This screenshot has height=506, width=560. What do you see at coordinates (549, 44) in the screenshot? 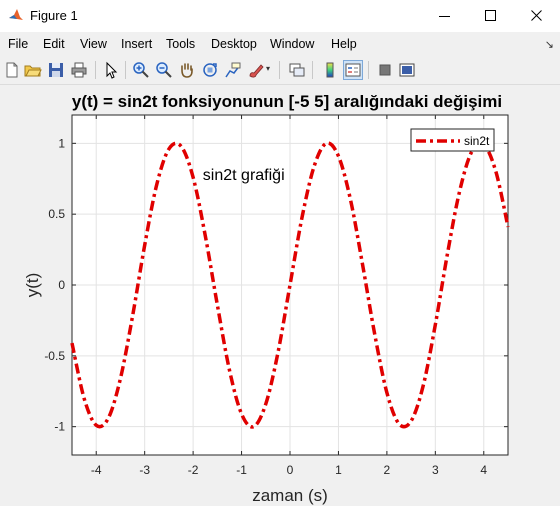
I see `dock-figure-icon: ↘` at bounding box center [549, 44].